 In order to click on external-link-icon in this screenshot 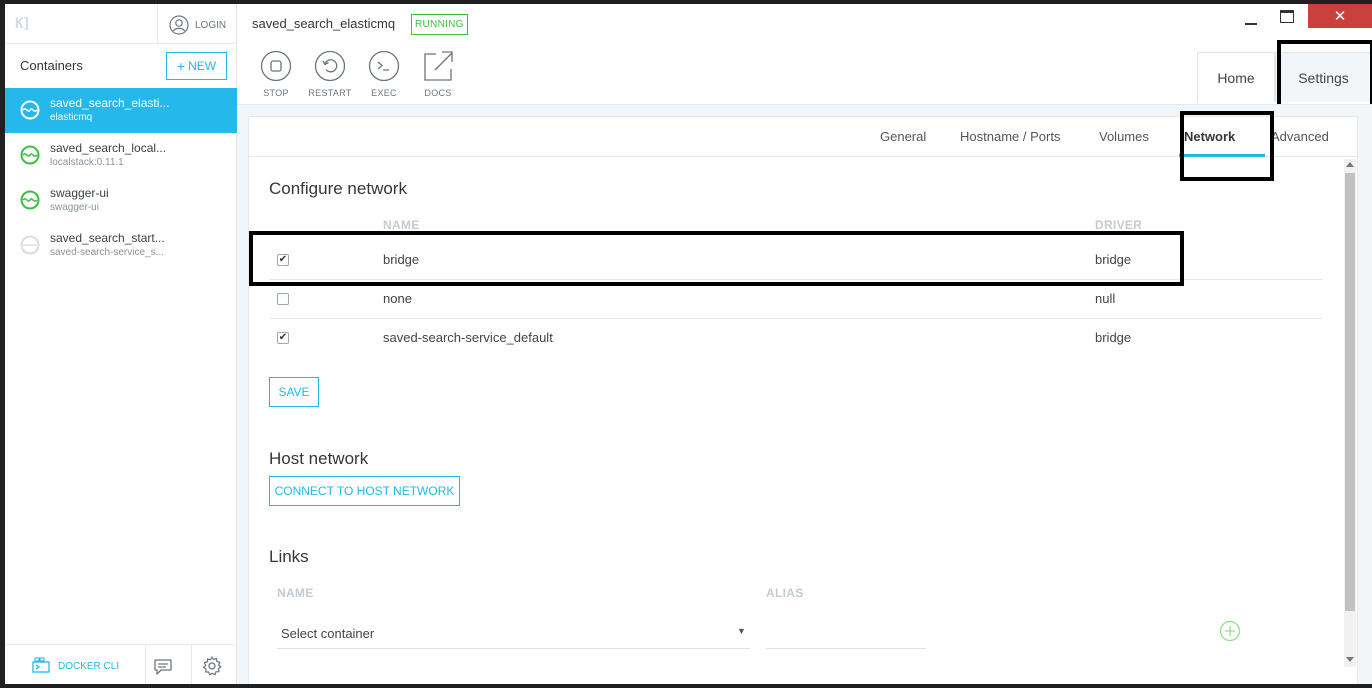, I will do `click(438, 66)`.